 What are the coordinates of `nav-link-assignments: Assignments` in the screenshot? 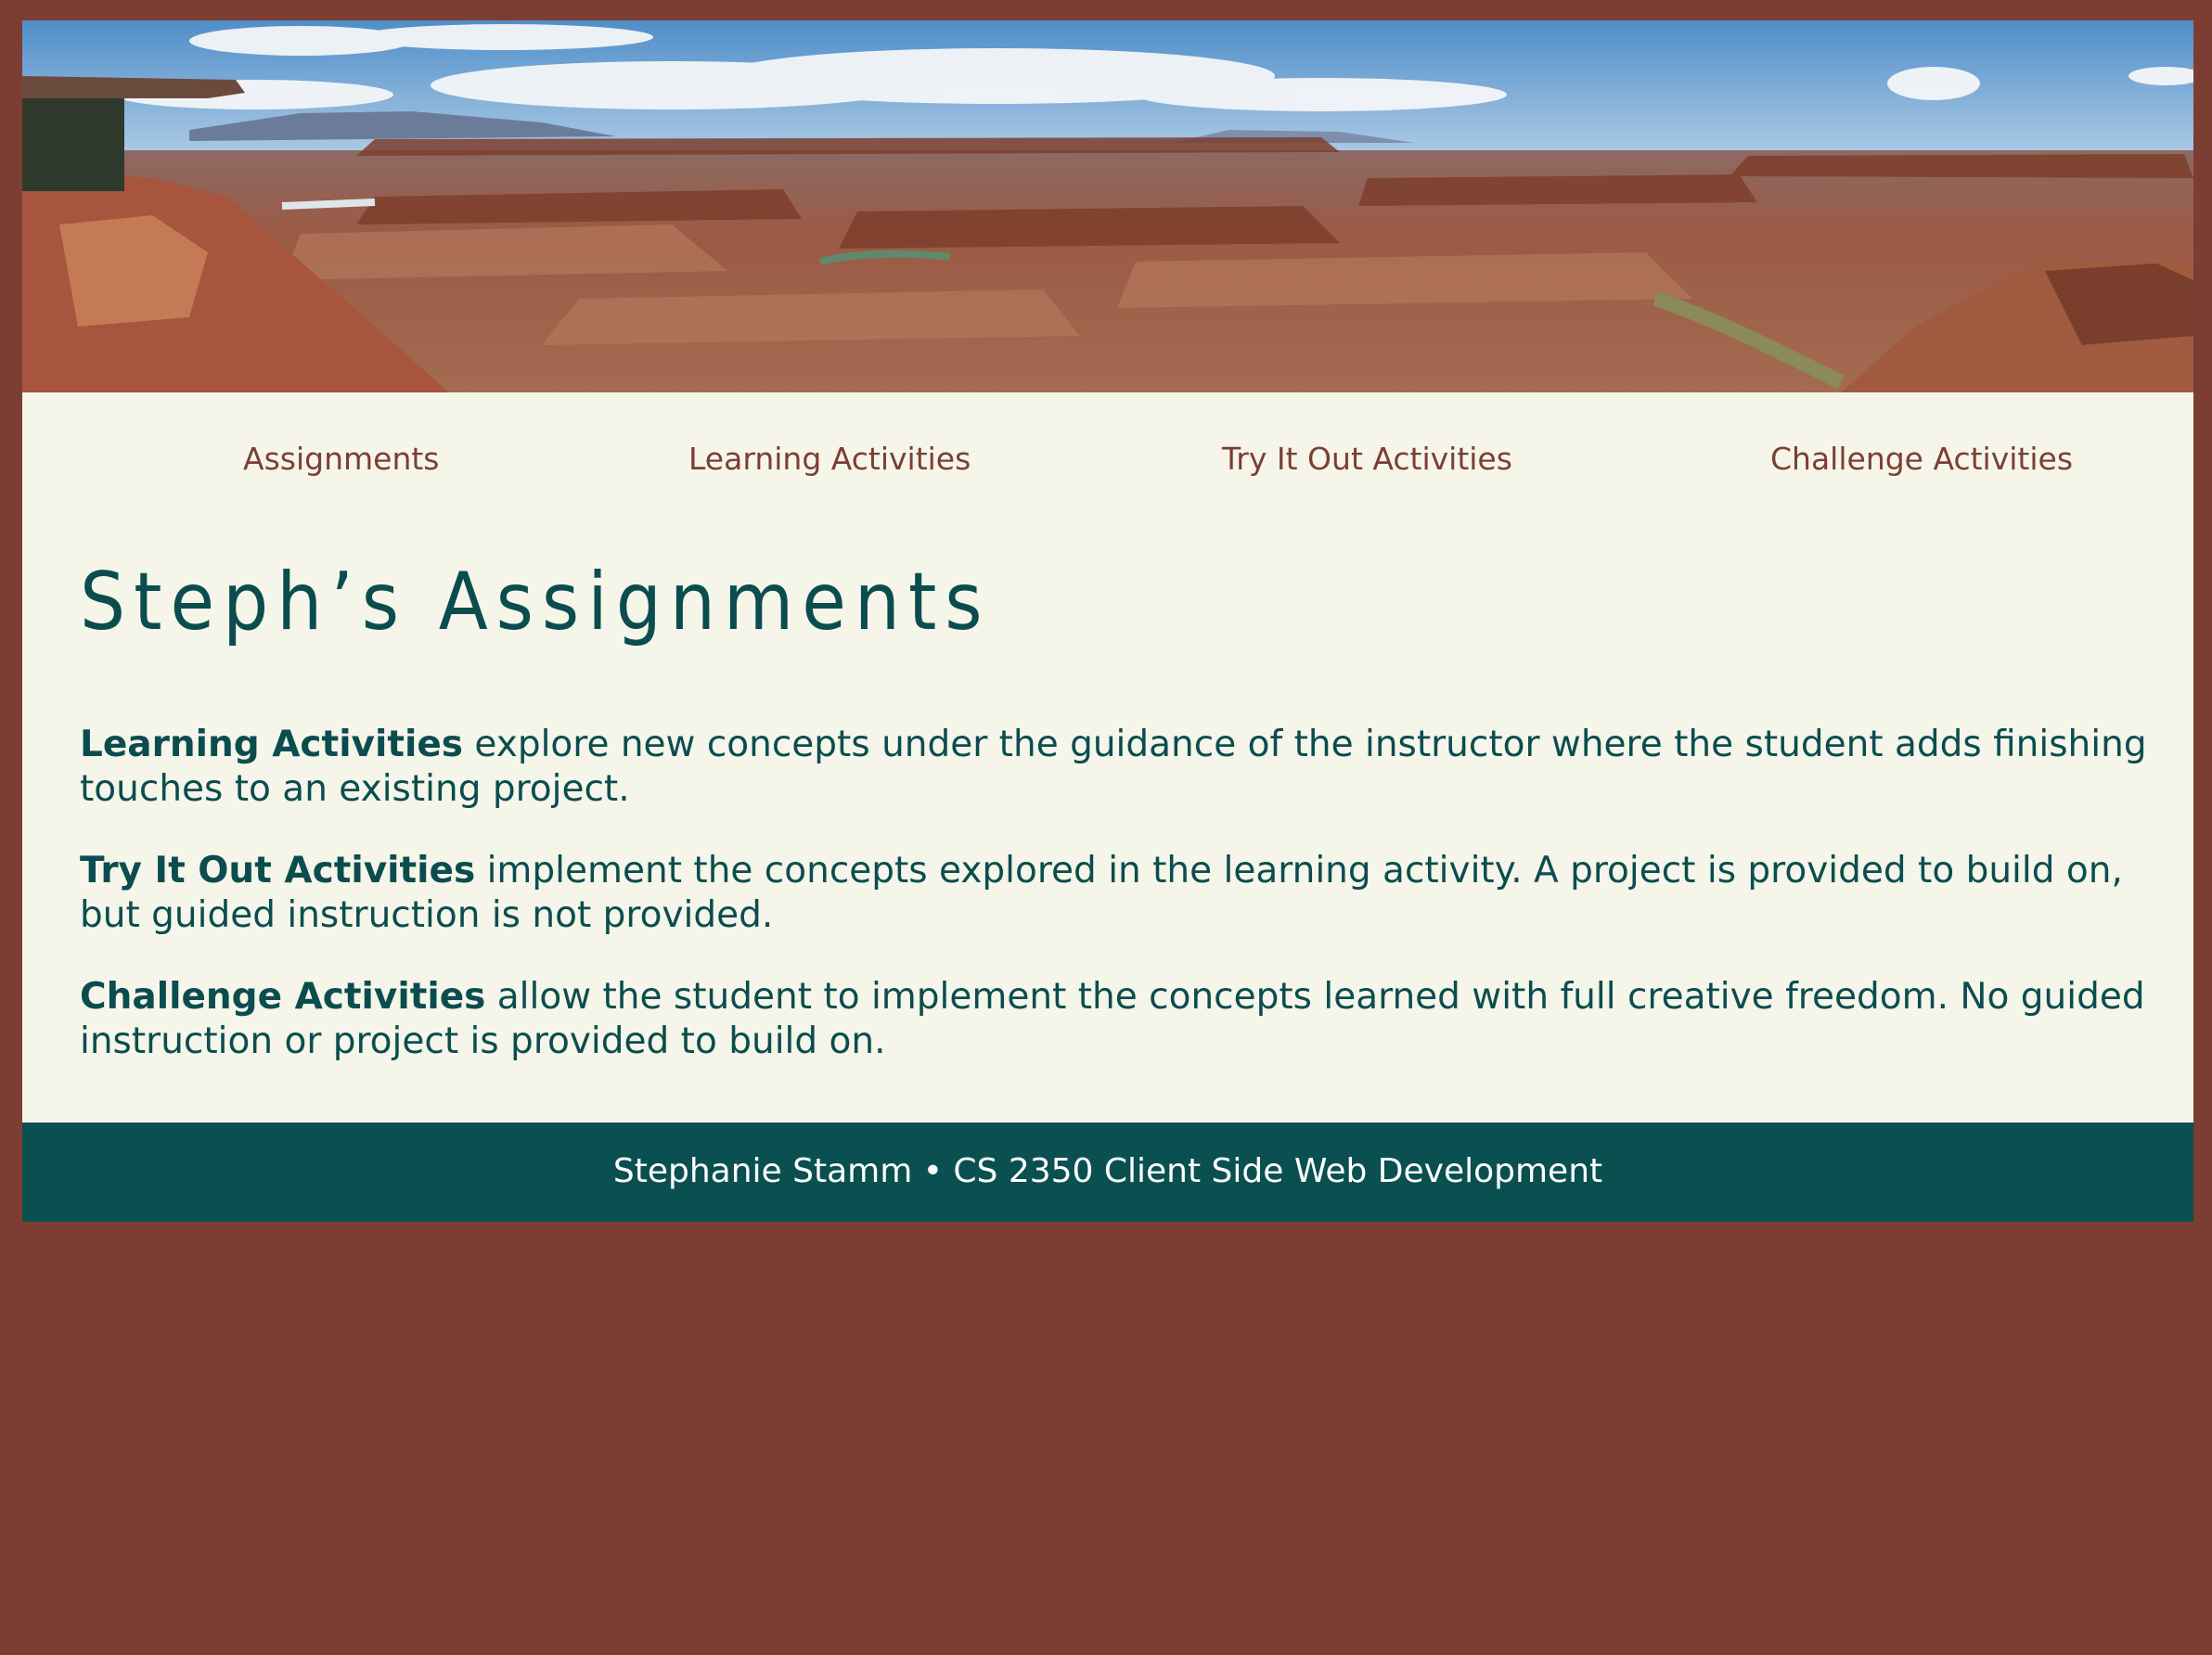 It's located at (341, 459).